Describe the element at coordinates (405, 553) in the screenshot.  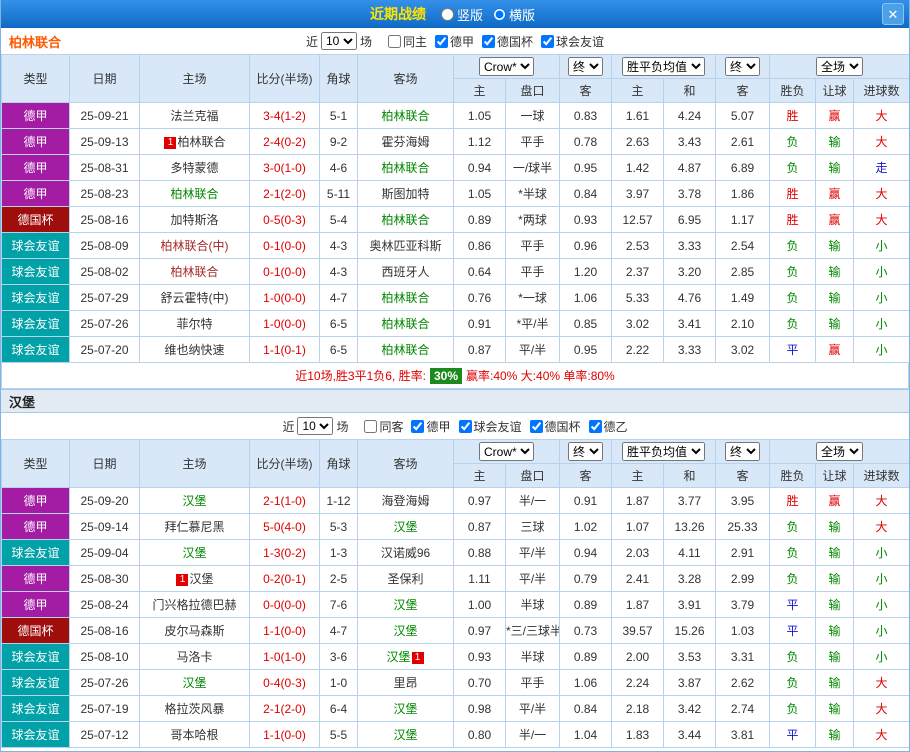
I see `away-team-name: 汉诺威96` at that location.